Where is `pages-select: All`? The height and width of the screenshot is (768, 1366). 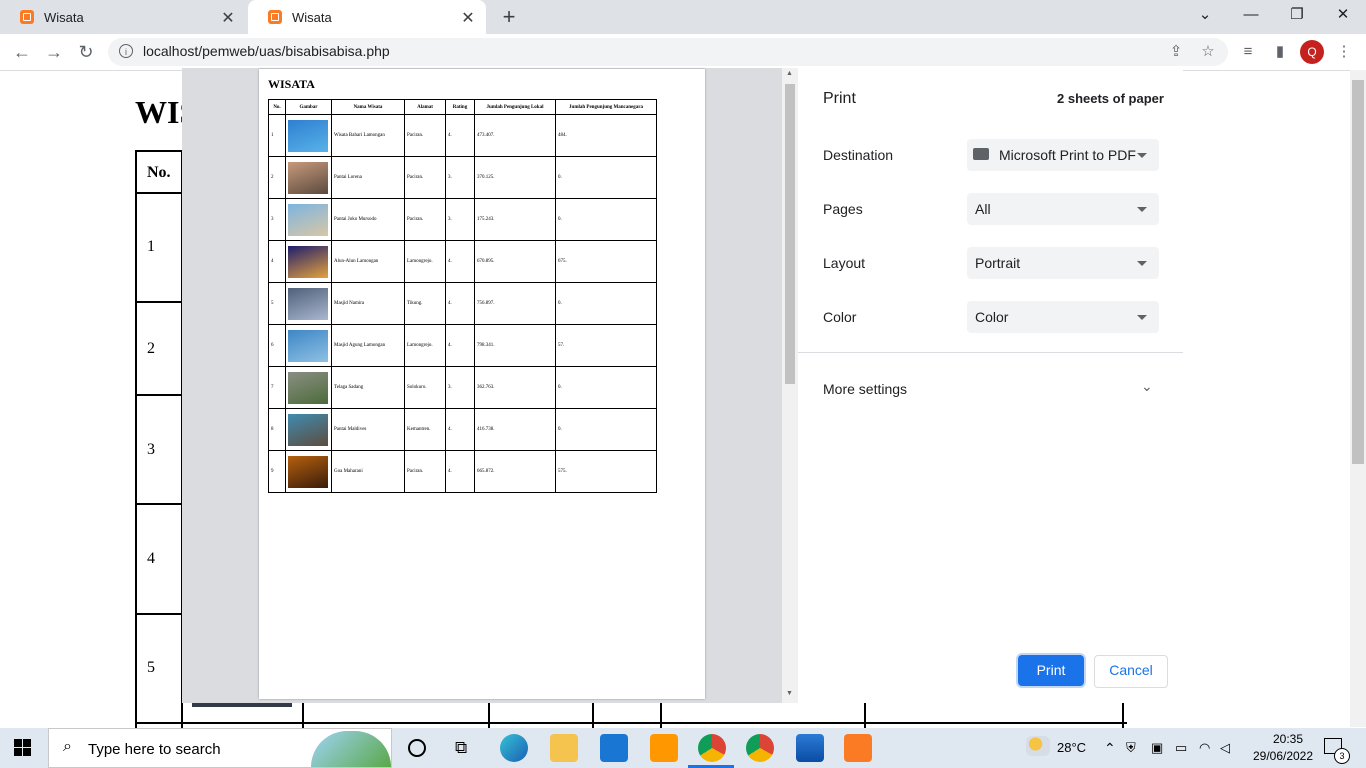
pages-select: All is located at coordinates (1063, 209).